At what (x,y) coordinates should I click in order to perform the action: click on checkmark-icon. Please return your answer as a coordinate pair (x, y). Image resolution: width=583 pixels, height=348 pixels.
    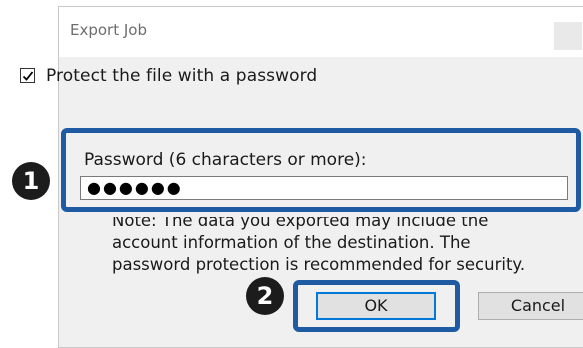
    Looking at the image, I should click on (28, 76).